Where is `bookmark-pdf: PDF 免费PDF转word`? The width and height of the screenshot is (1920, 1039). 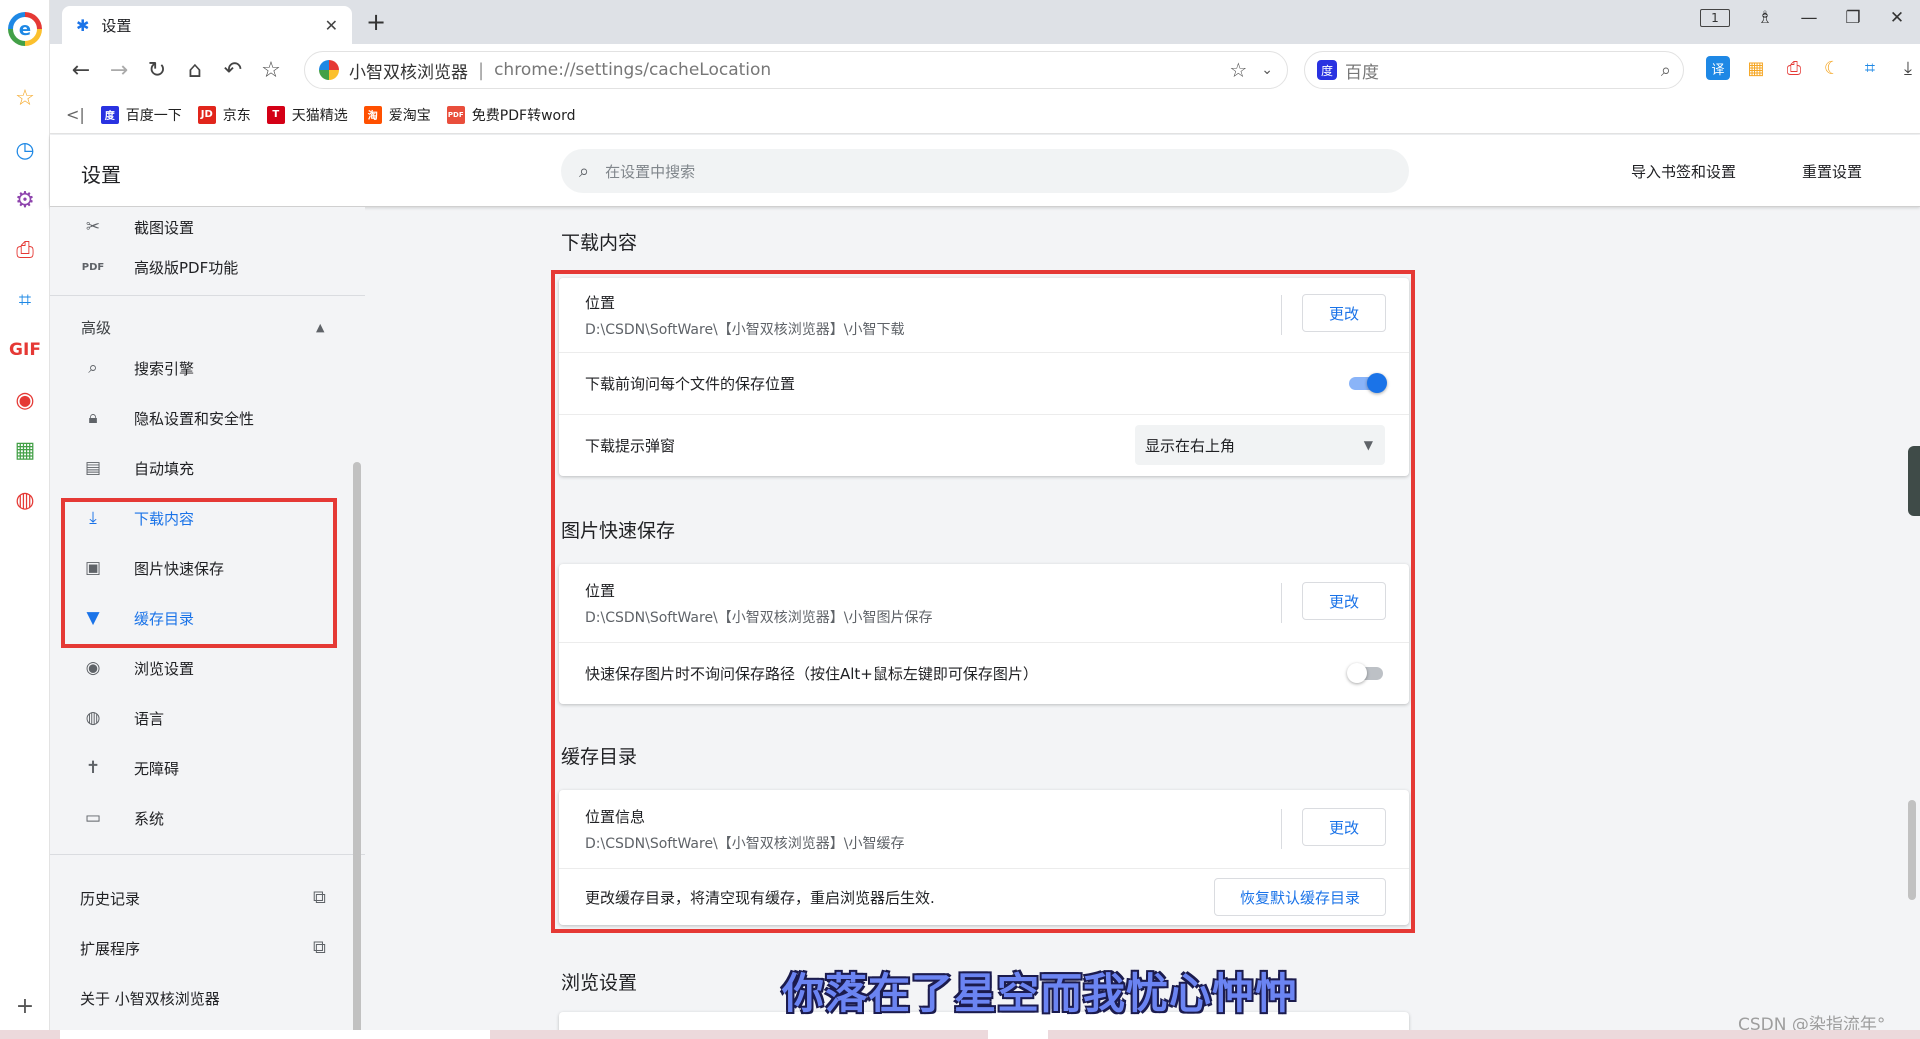
bookmark-pdf: PDF 免费PDF转word is located at coordinates (511, 115).